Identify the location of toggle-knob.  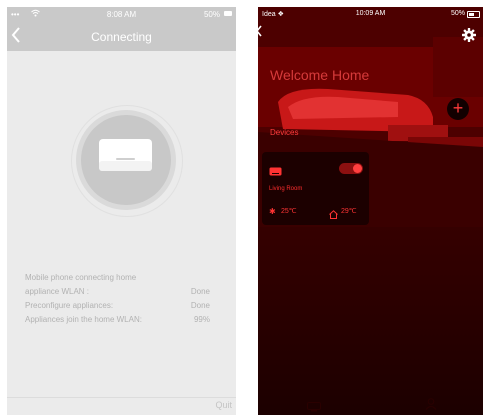
(357, 168).